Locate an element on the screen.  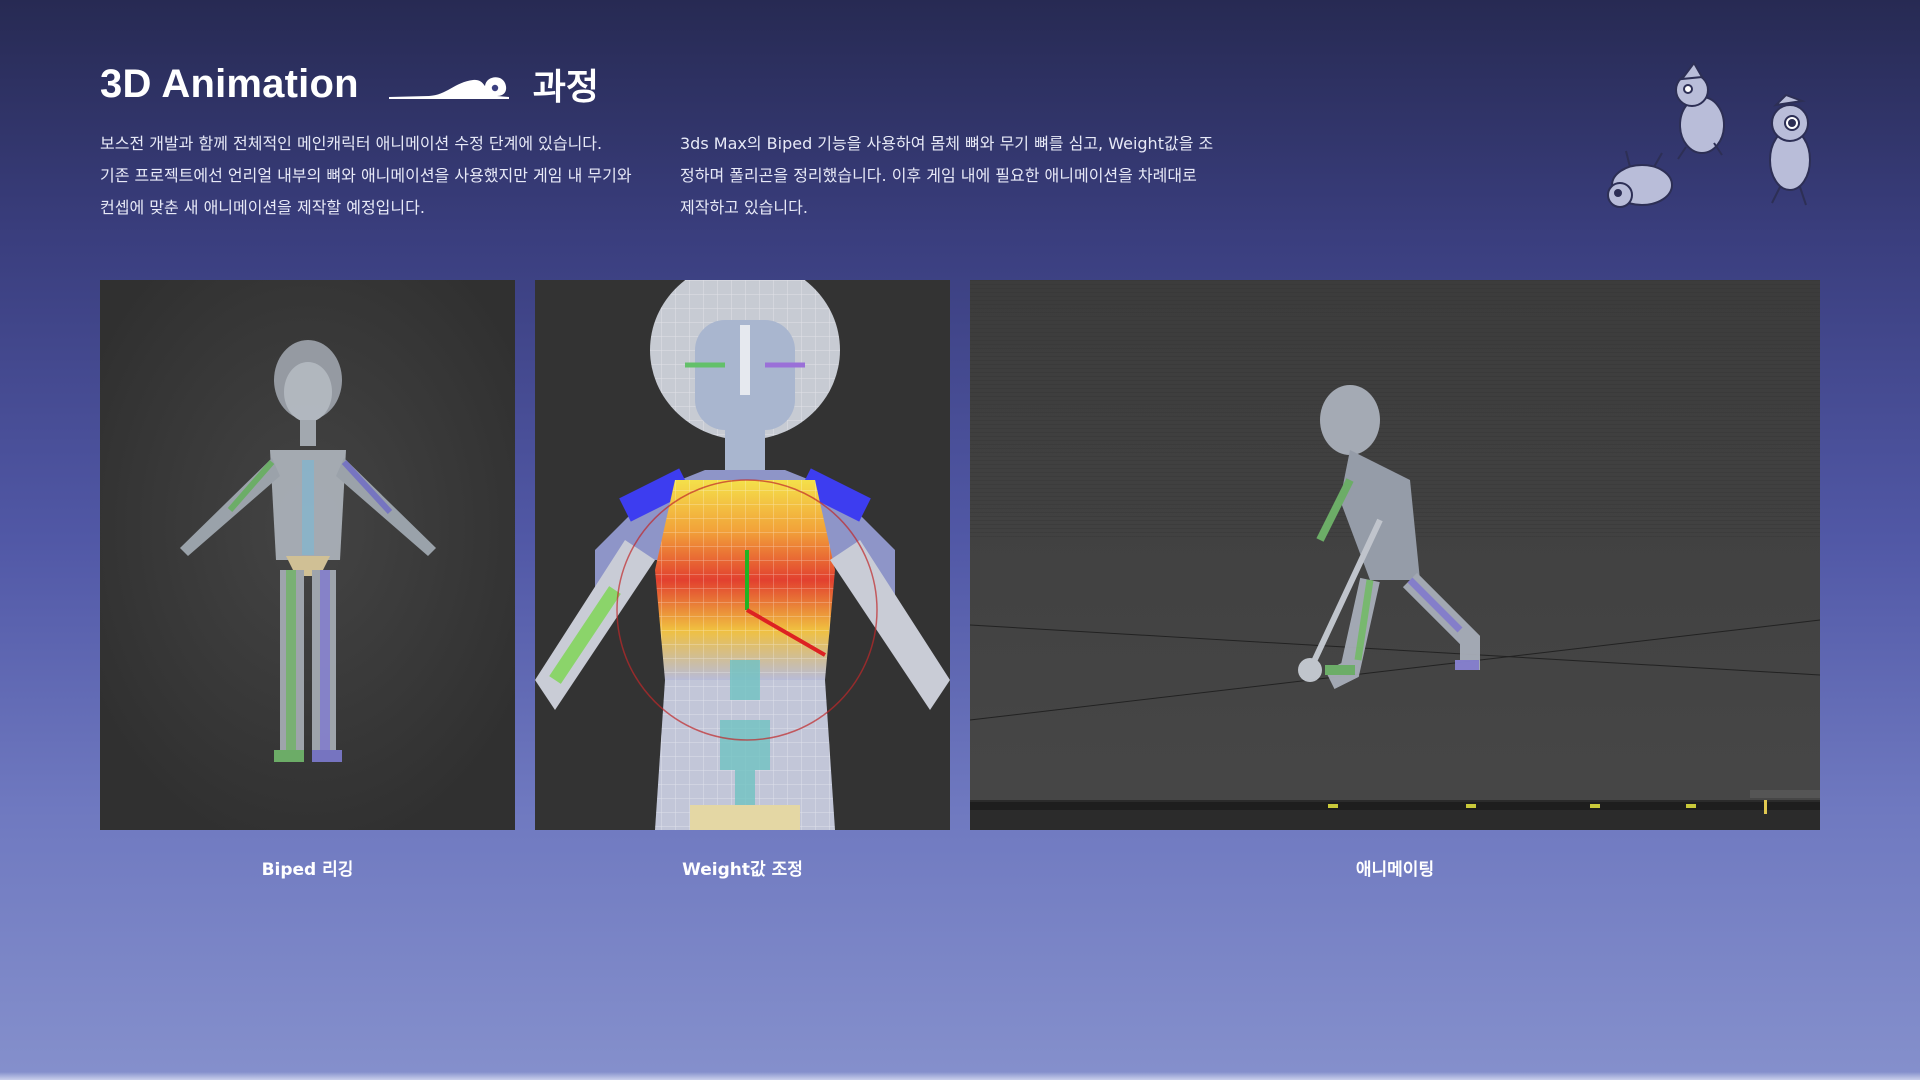
description-line: 컨셉에 맞춘 새 애니메이션을 제작할 예정입니다. is located at coordinates (262, 207).